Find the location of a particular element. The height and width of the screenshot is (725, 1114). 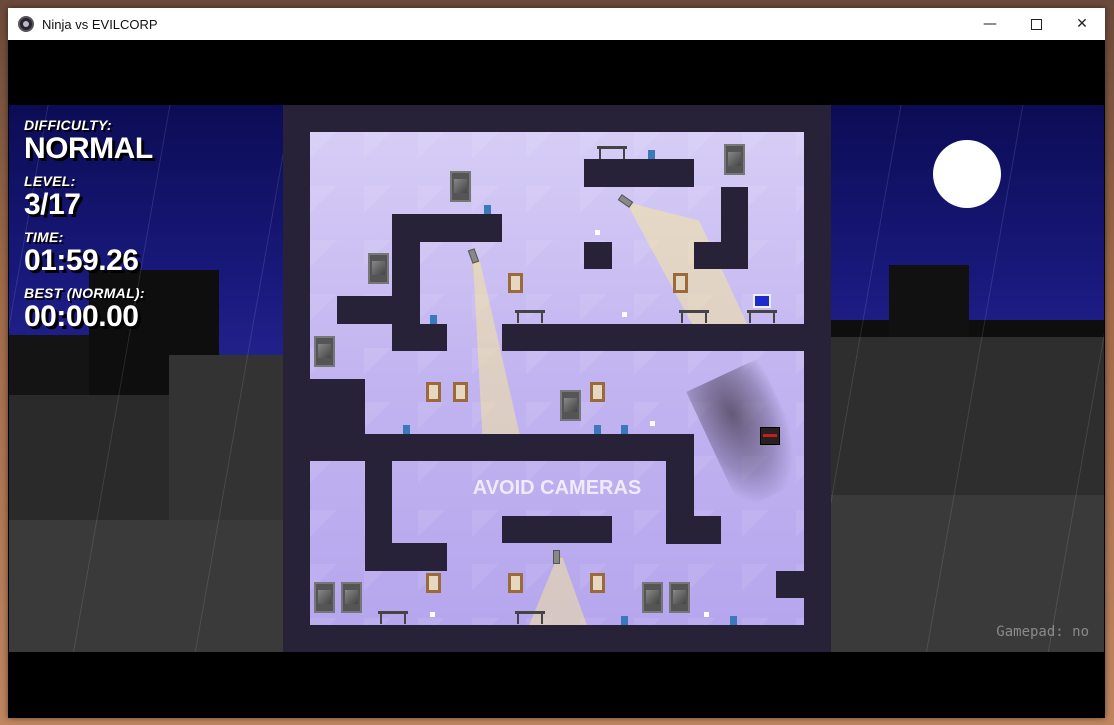

time-value: 01:59.26 is located at coordinates (81, 260).